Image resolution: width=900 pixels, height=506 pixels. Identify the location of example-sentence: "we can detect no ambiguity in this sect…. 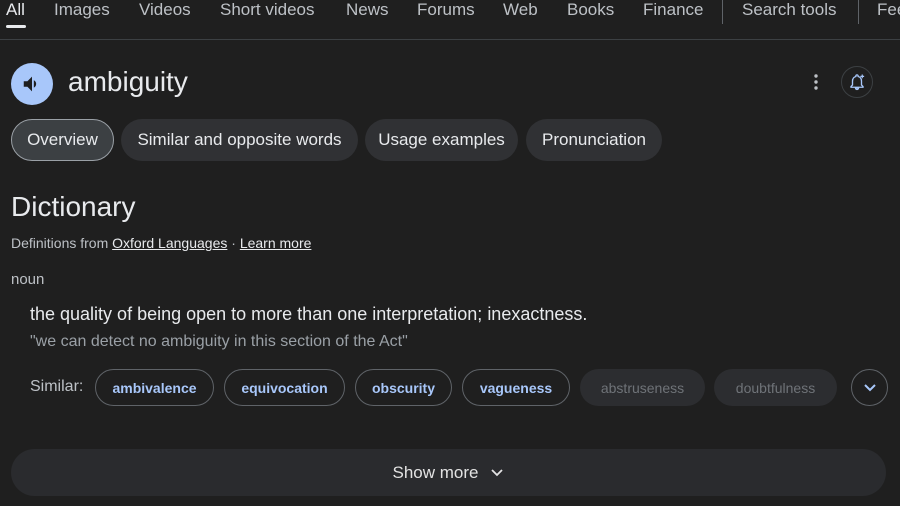
(219, 341).